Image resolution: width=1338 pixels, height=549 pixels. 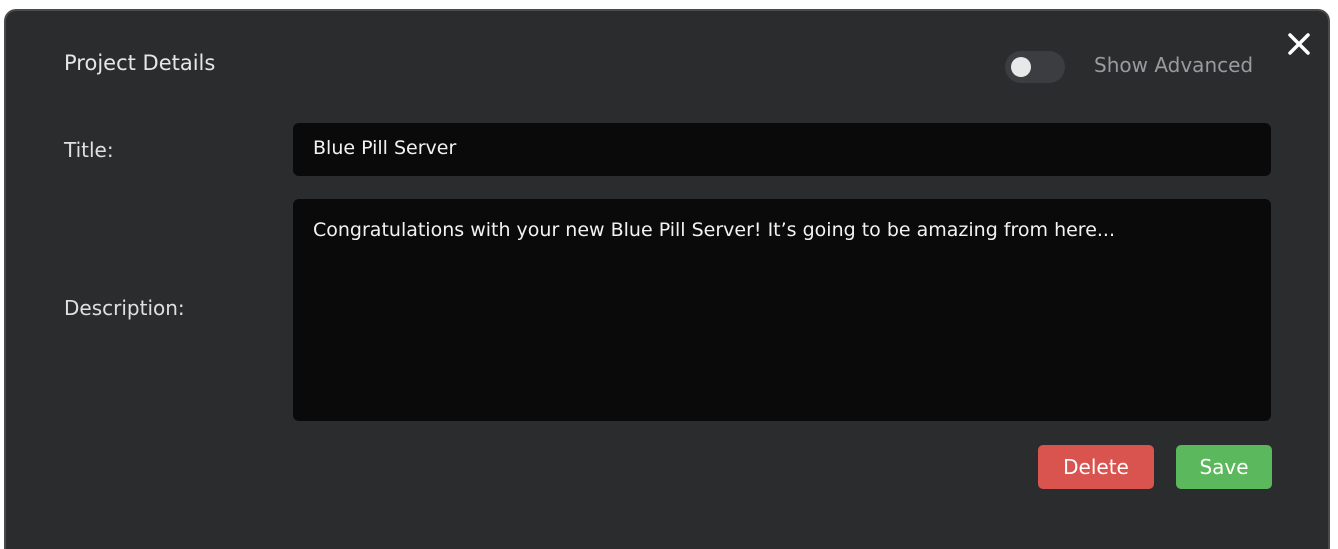 What do you see at coordinates (89, 150) in the screenshot?
I see `title-label: Title:` at bounding box center [89, 150].